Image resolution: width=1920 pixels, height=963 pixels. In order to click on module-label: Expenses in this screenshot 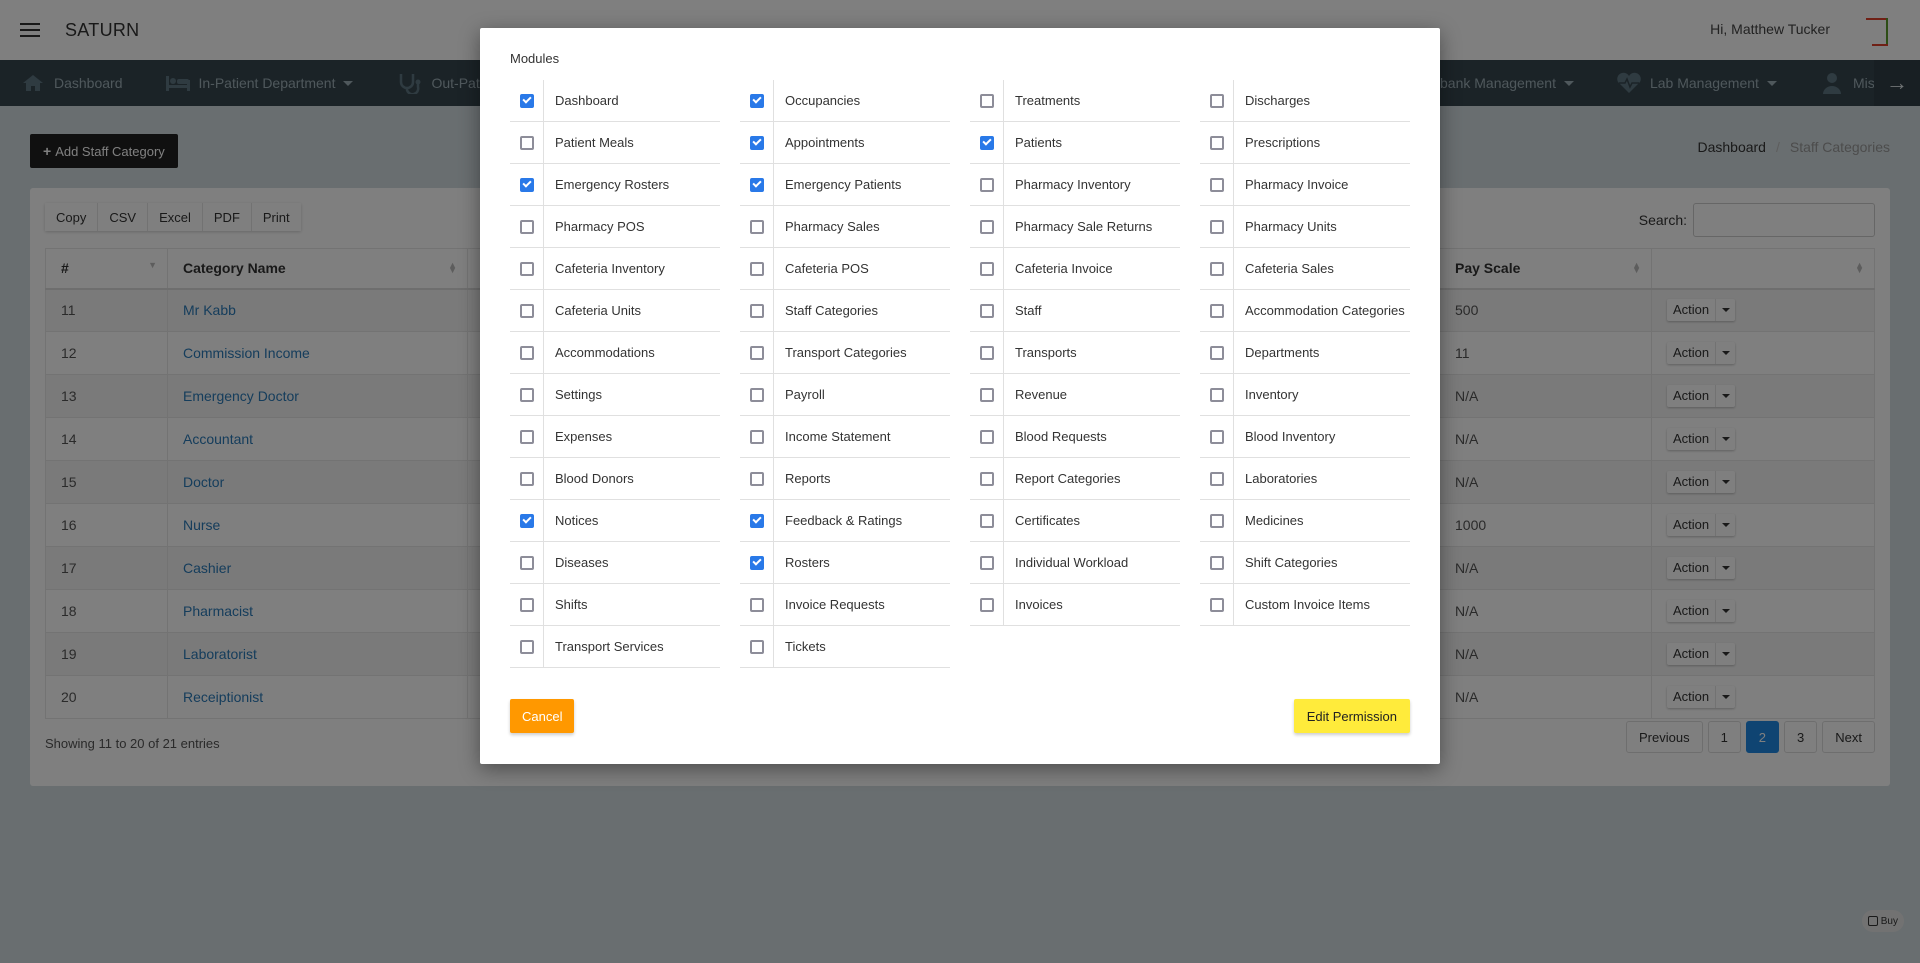, I will do `click(584, 436)`.